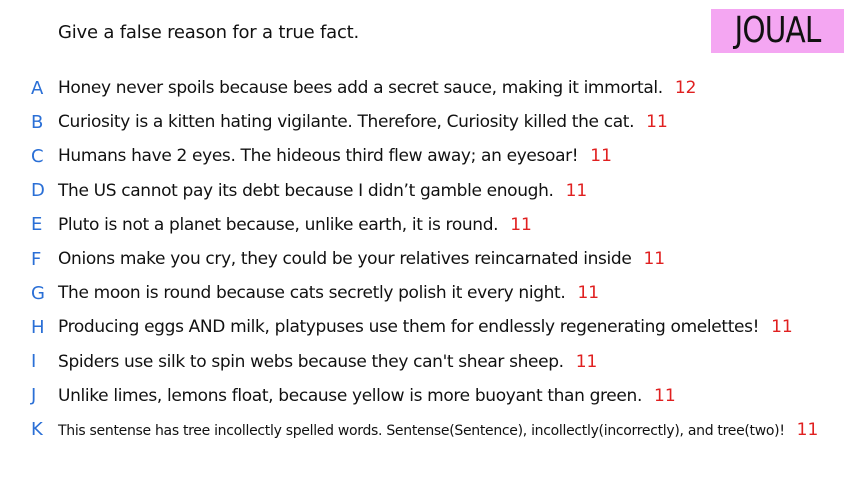 This screenshot has width=853, height=480. What do you see at coordinates (34, 396) in the screenshot?
I see `answer-letter: J` at bounding box center [34, 396].